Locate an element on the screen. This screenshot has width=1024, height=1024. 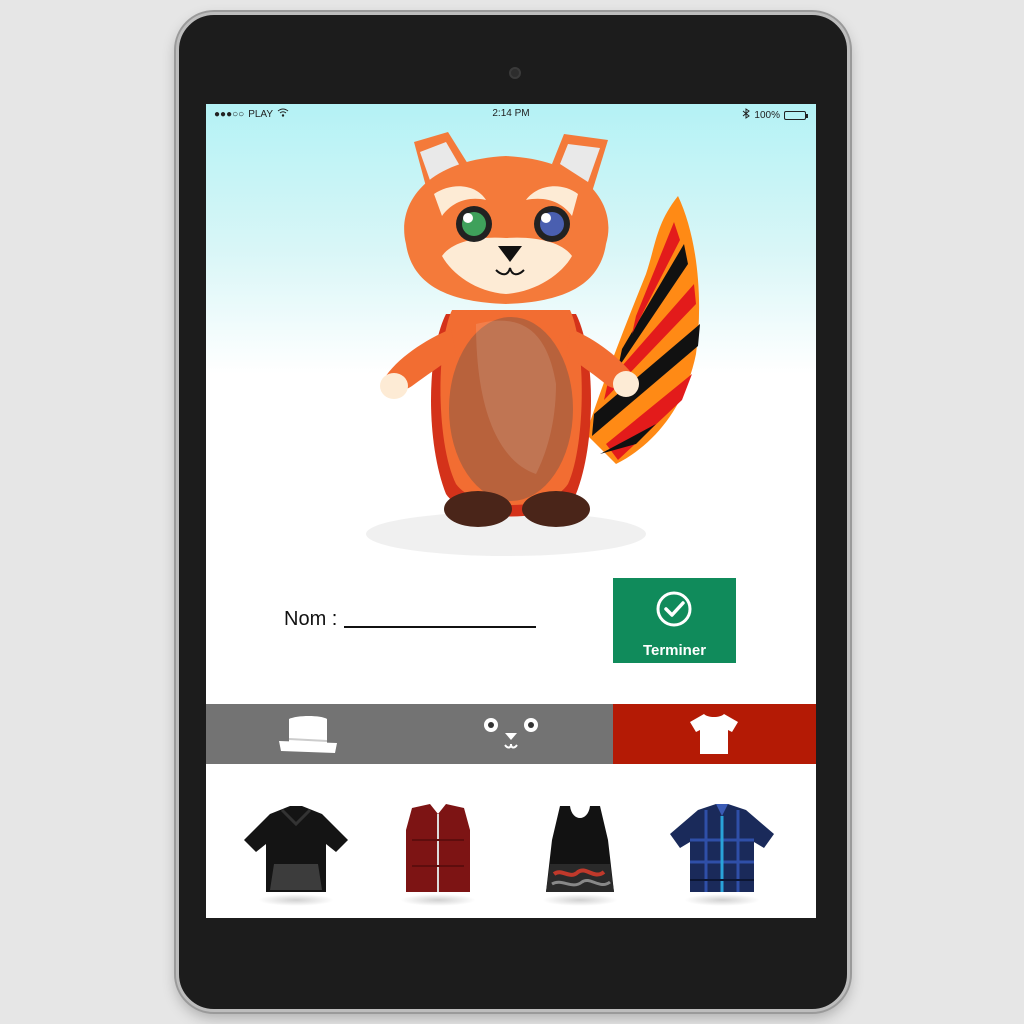
battery-label: 100% is located at coordinates (767, 115).